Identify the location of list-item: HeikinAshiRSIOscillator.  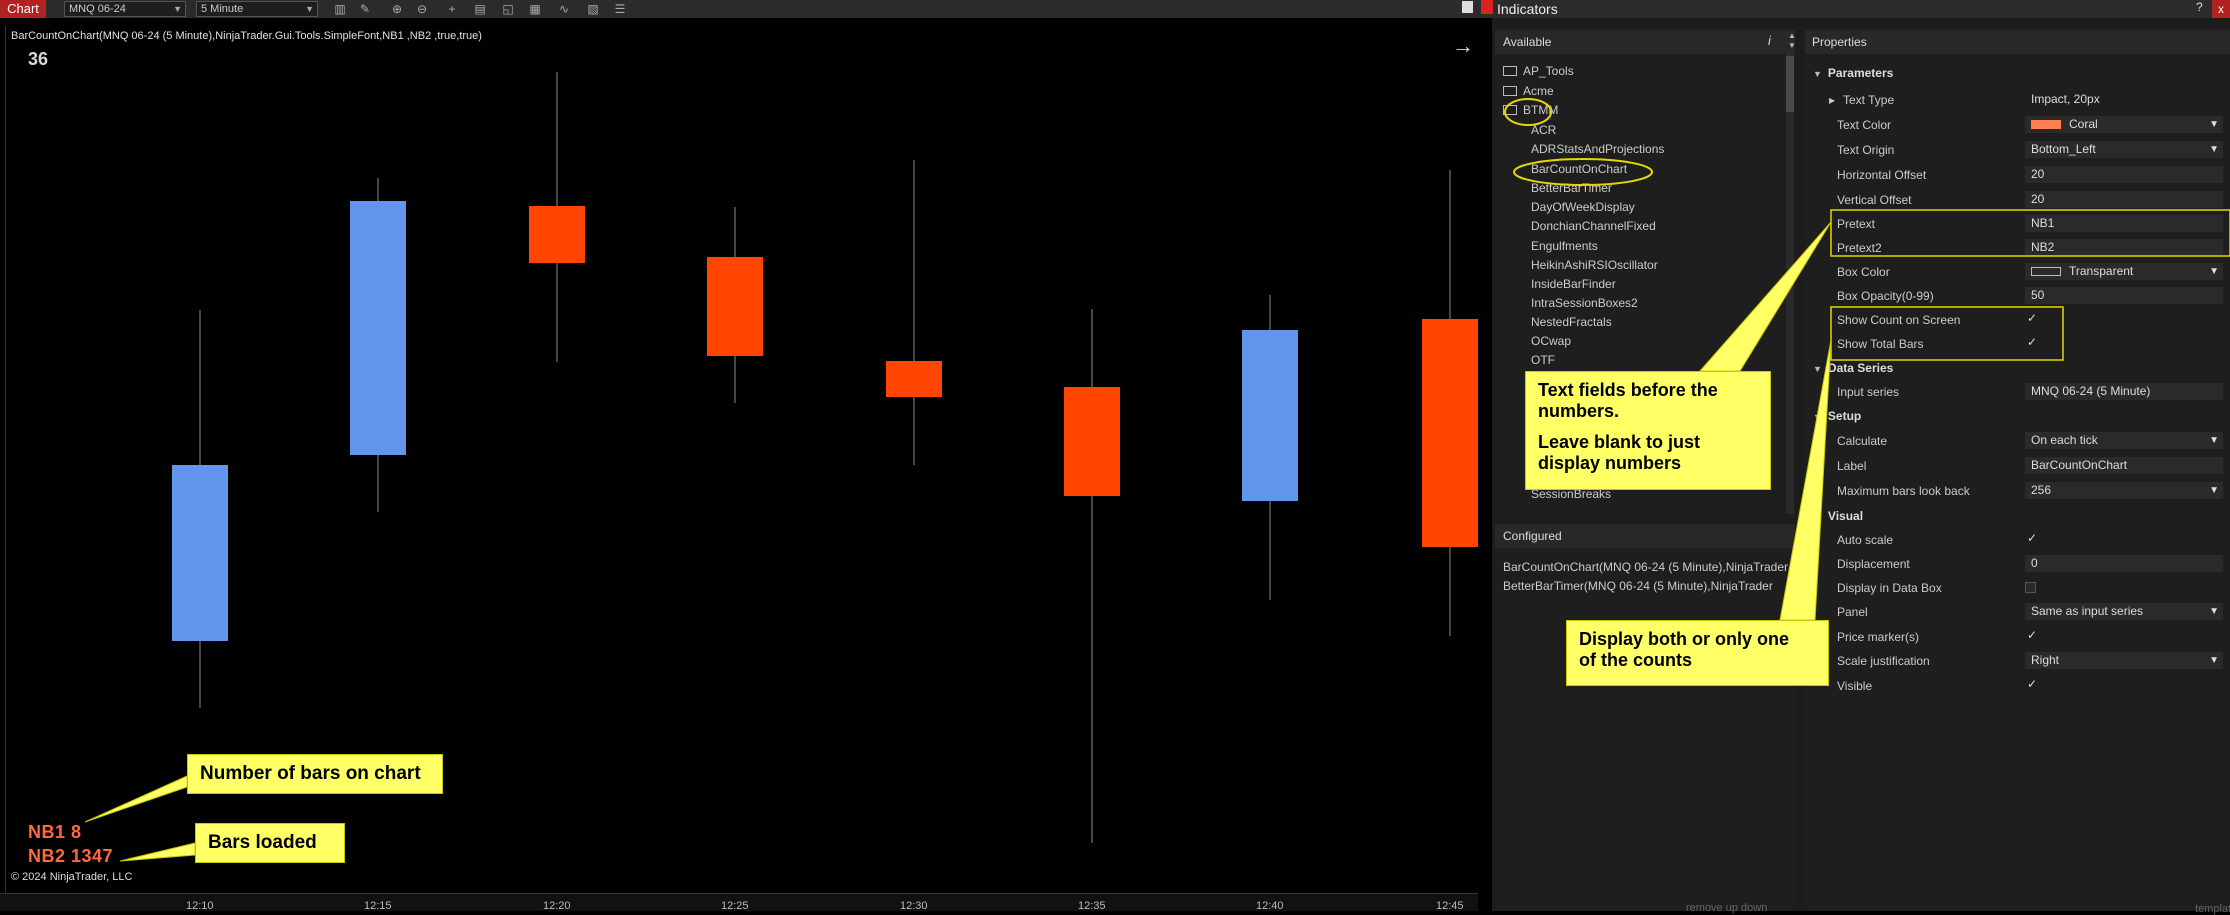
(1594, 265).